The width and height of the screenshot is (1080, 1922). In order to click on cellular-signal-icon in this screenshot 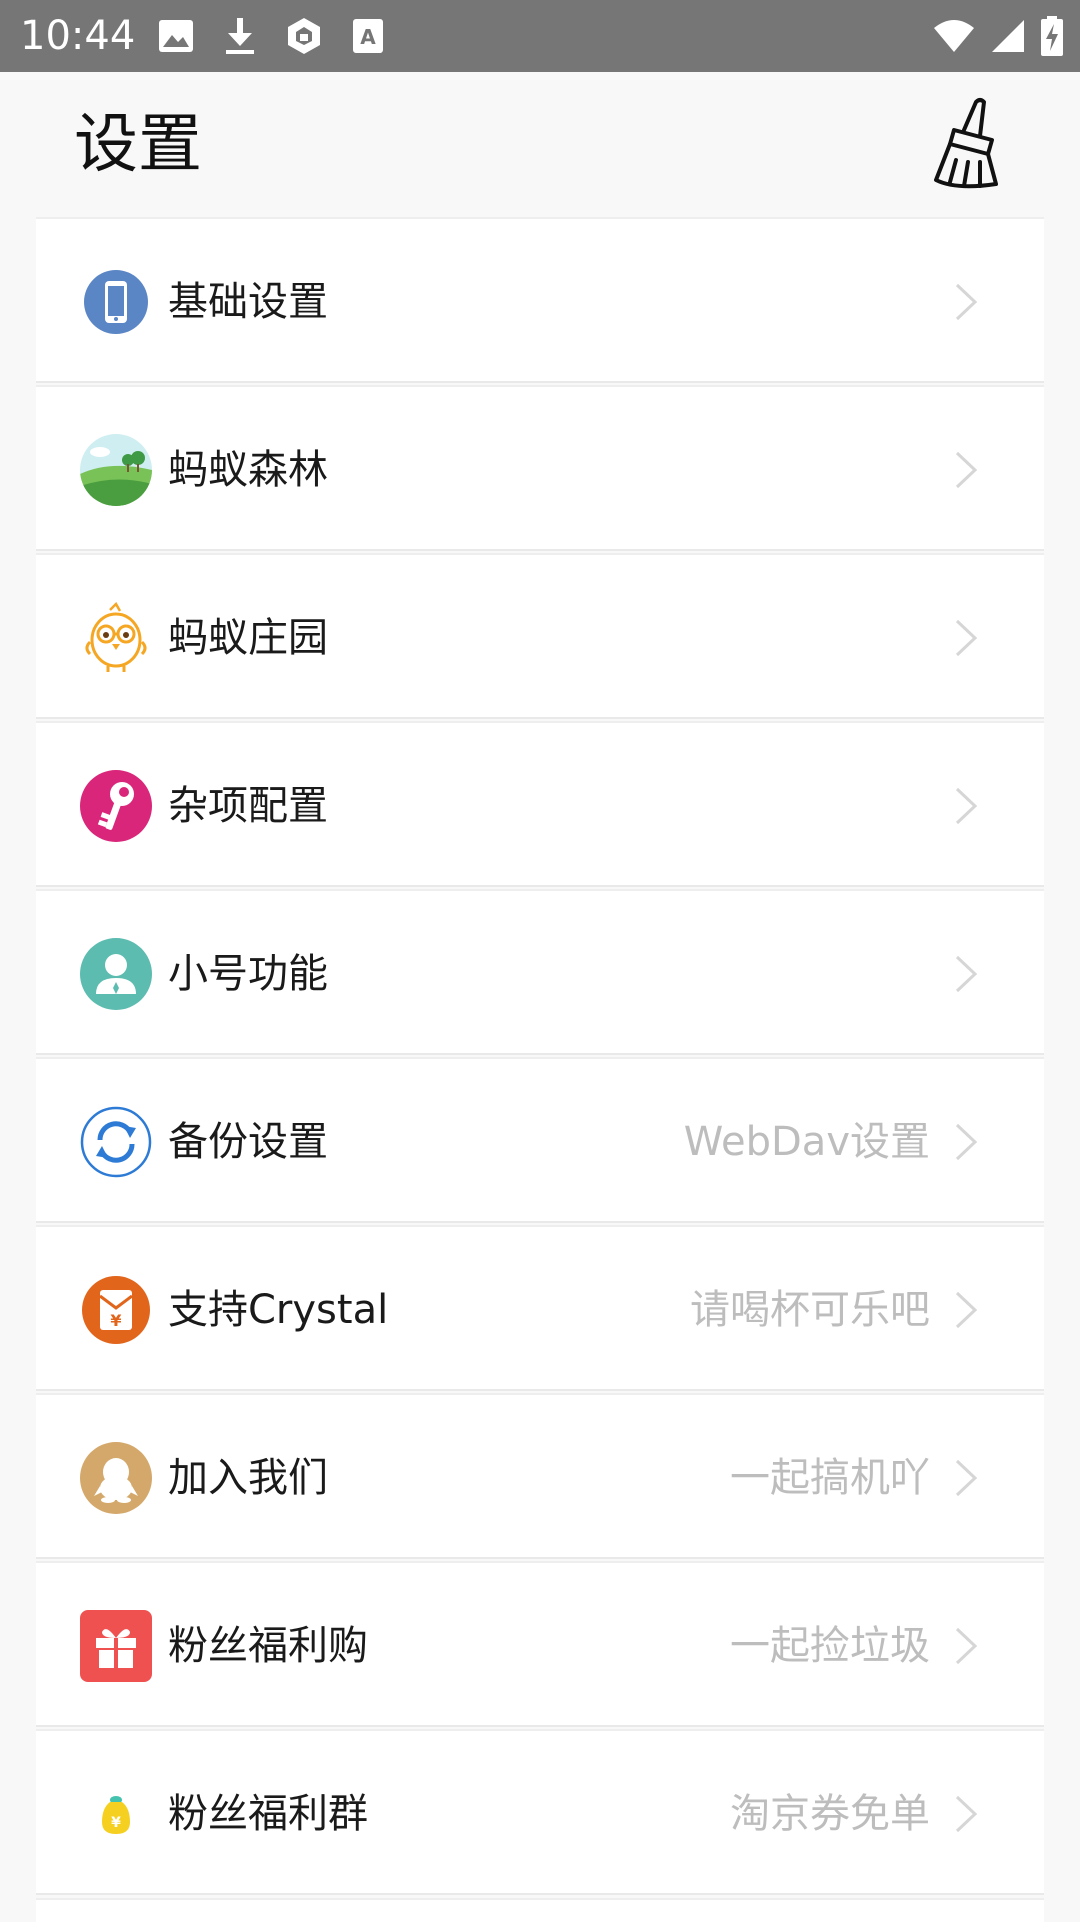, I will do `click(1008, 36)`.